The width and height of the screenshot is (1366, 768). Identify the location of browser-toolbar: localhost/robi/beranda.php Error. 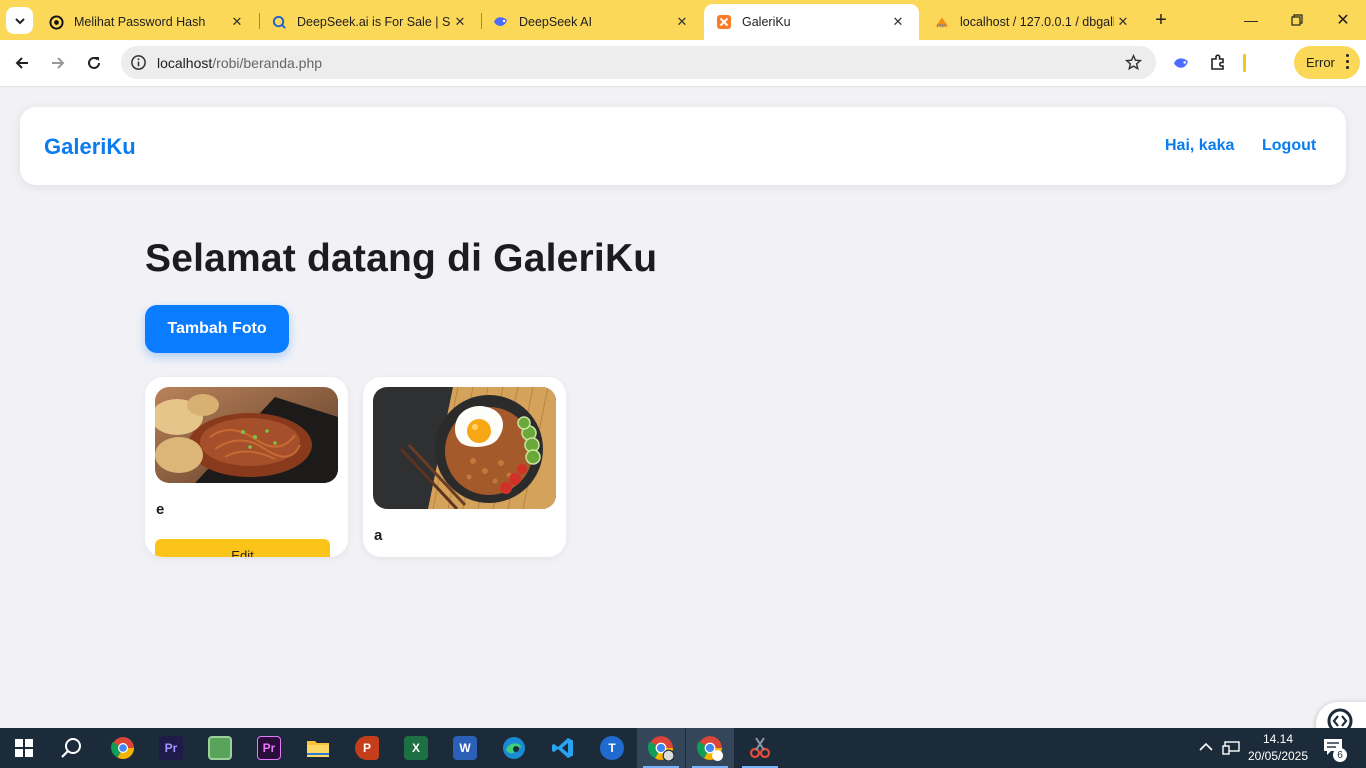
(683, 63).